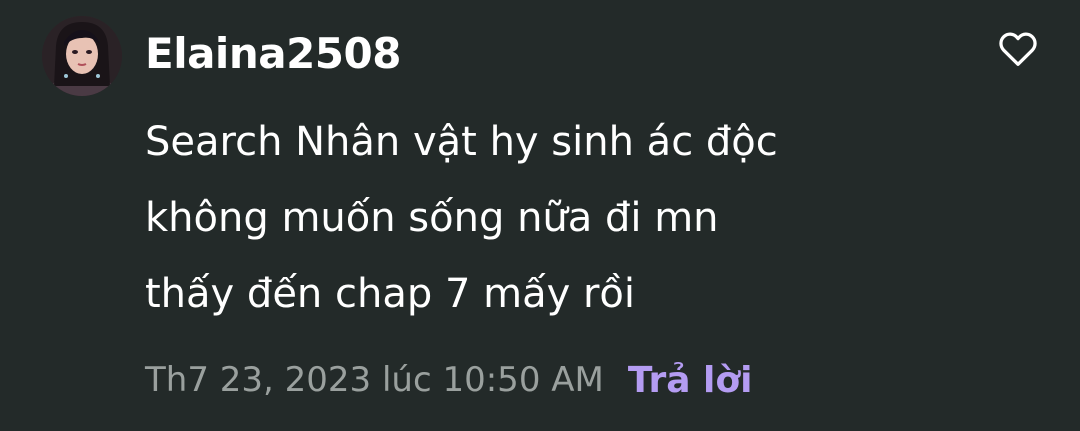 This screenshot has height=431, width=1080. I want to click on heart-outline-icon, so click(1018, 48).